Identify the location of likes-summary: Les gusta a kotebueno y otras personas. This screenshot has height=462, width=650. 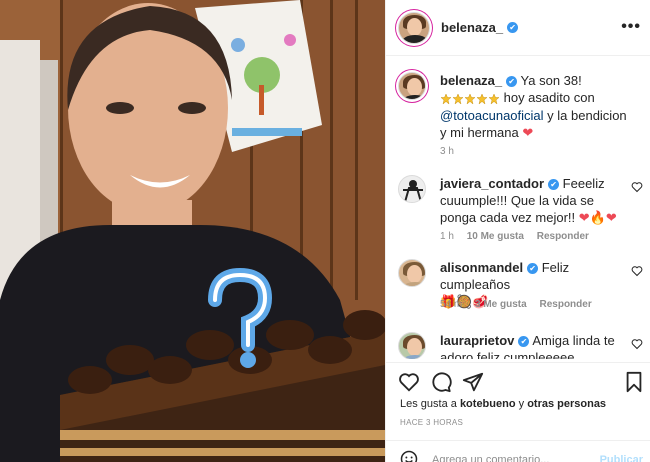
(503, 404).